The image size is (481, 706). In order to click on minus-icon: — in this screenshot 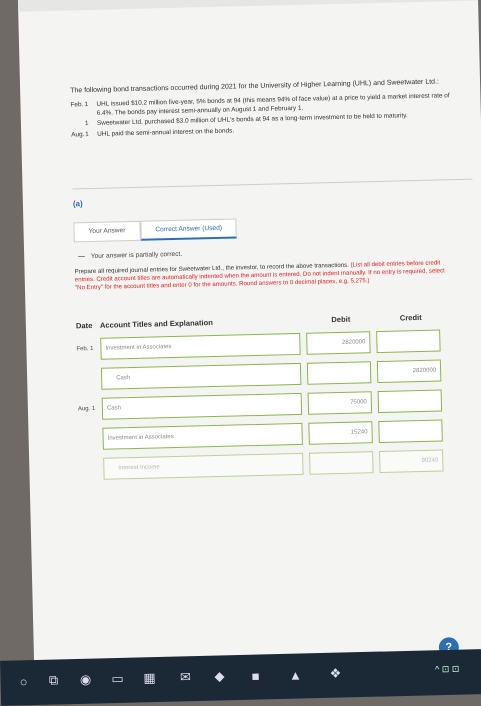, I will do `click(81, 257)`.